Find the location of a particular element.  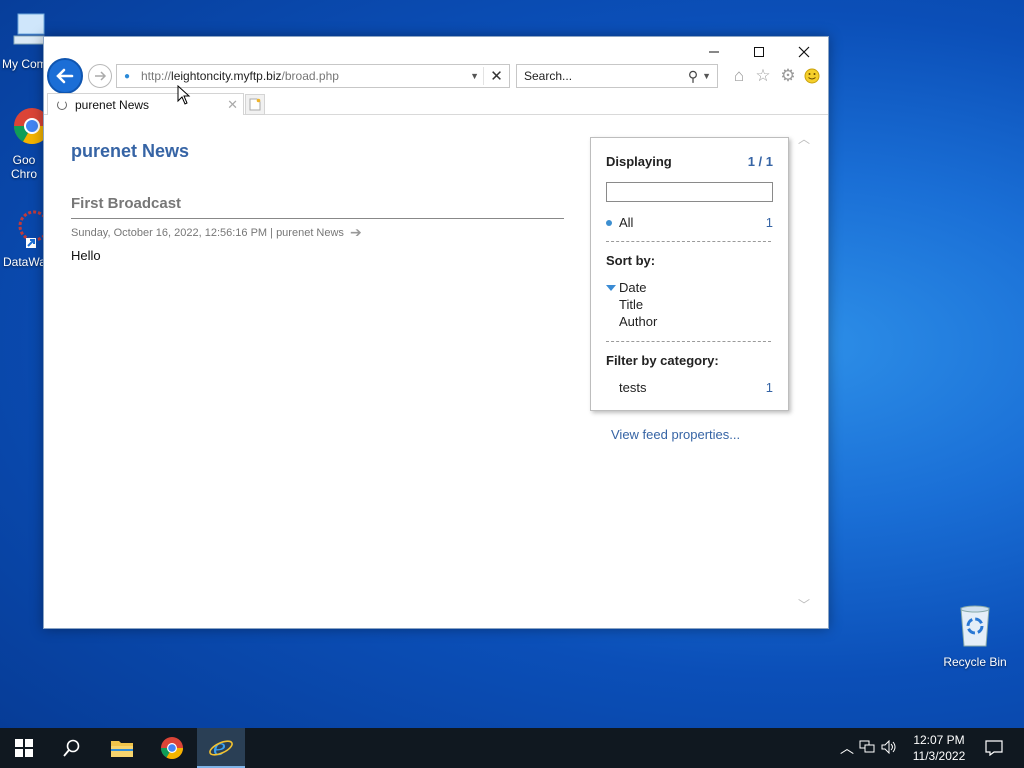

taskbar-file-explorer is located at coordinates (122, 748).